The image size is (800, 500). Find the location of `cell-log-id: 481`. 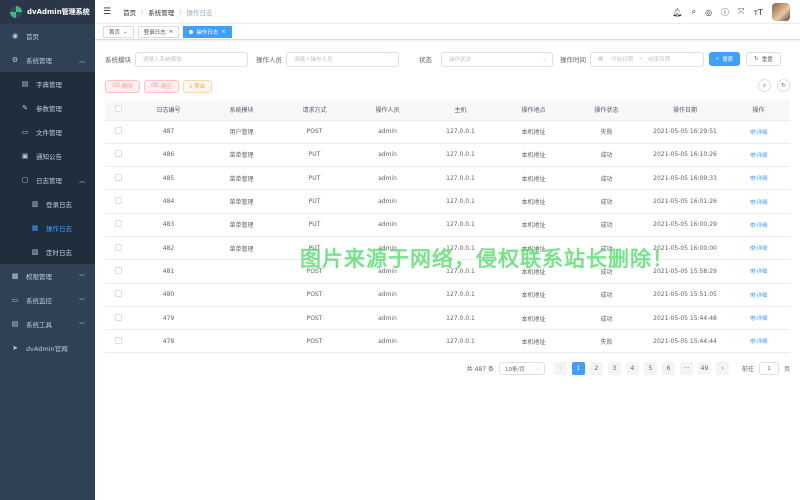

cell-log-id: 481 is located at coordinates (168, 271).